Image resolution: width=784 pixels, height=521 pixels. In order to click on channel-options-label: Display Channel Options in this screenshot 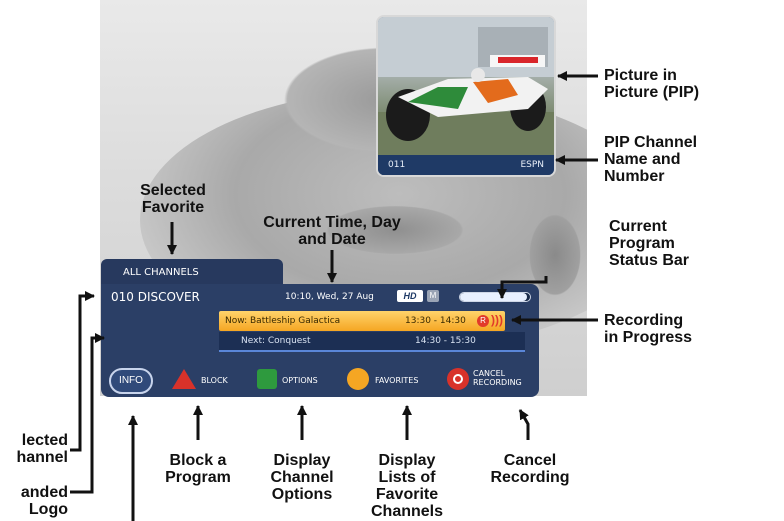, I will do `click(302, 477)`.